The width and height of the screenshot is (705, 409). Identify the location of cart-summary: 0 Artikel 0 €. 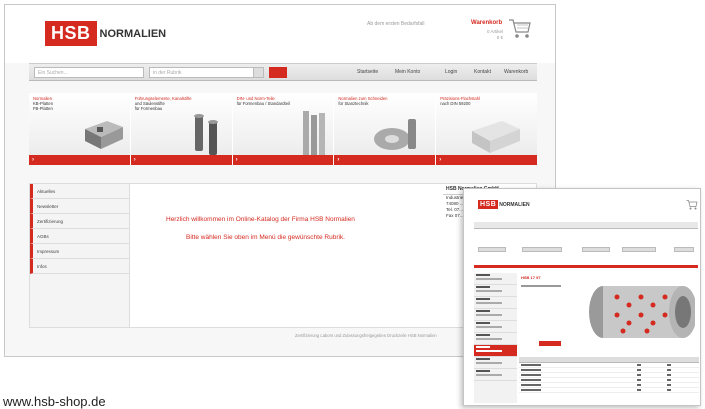
(489, 35).